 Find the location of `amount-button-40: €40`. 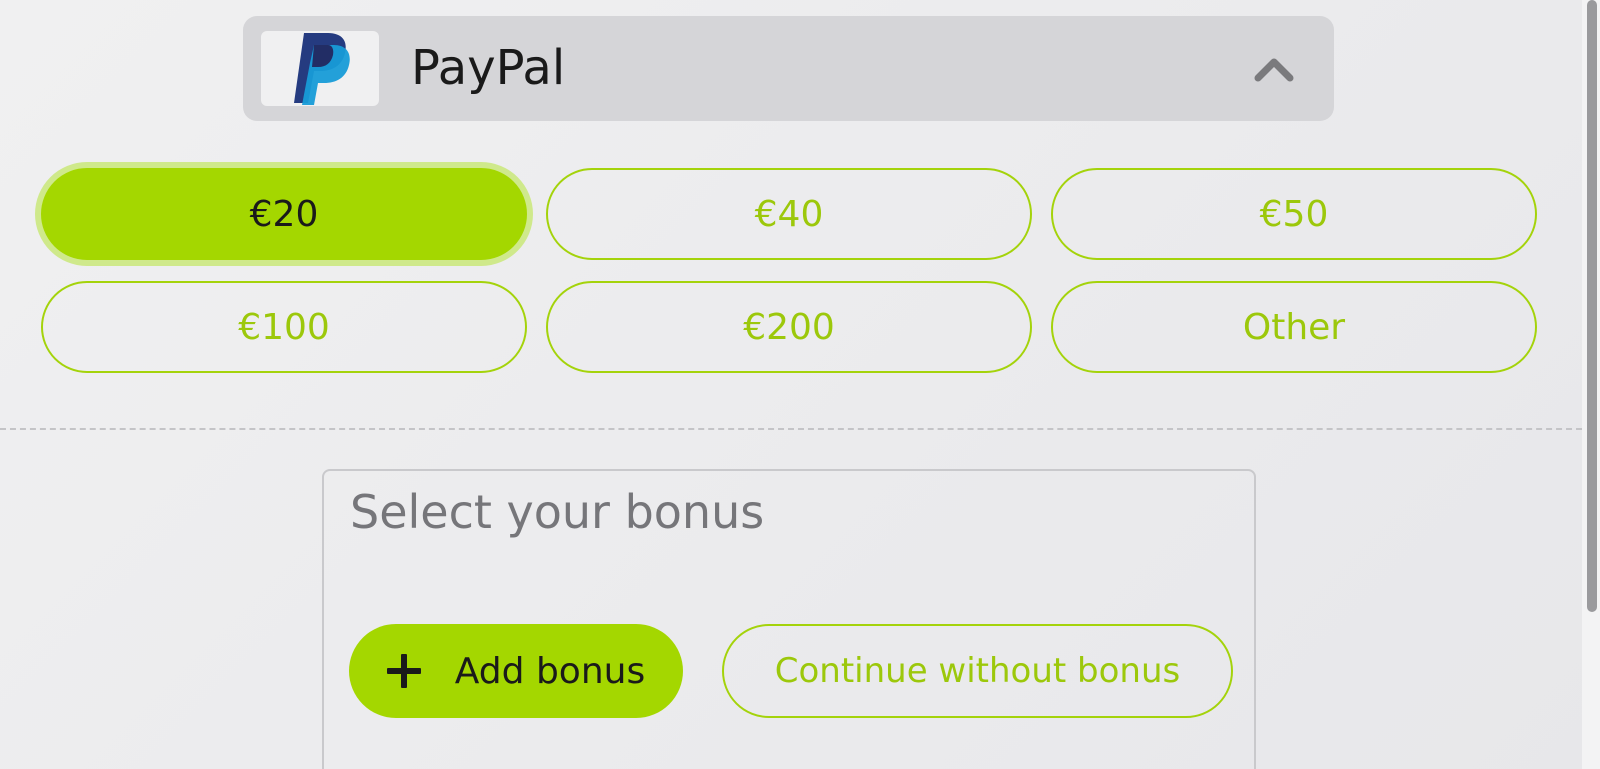

amount-button-40: €40 is located at coordinates (789, 214).